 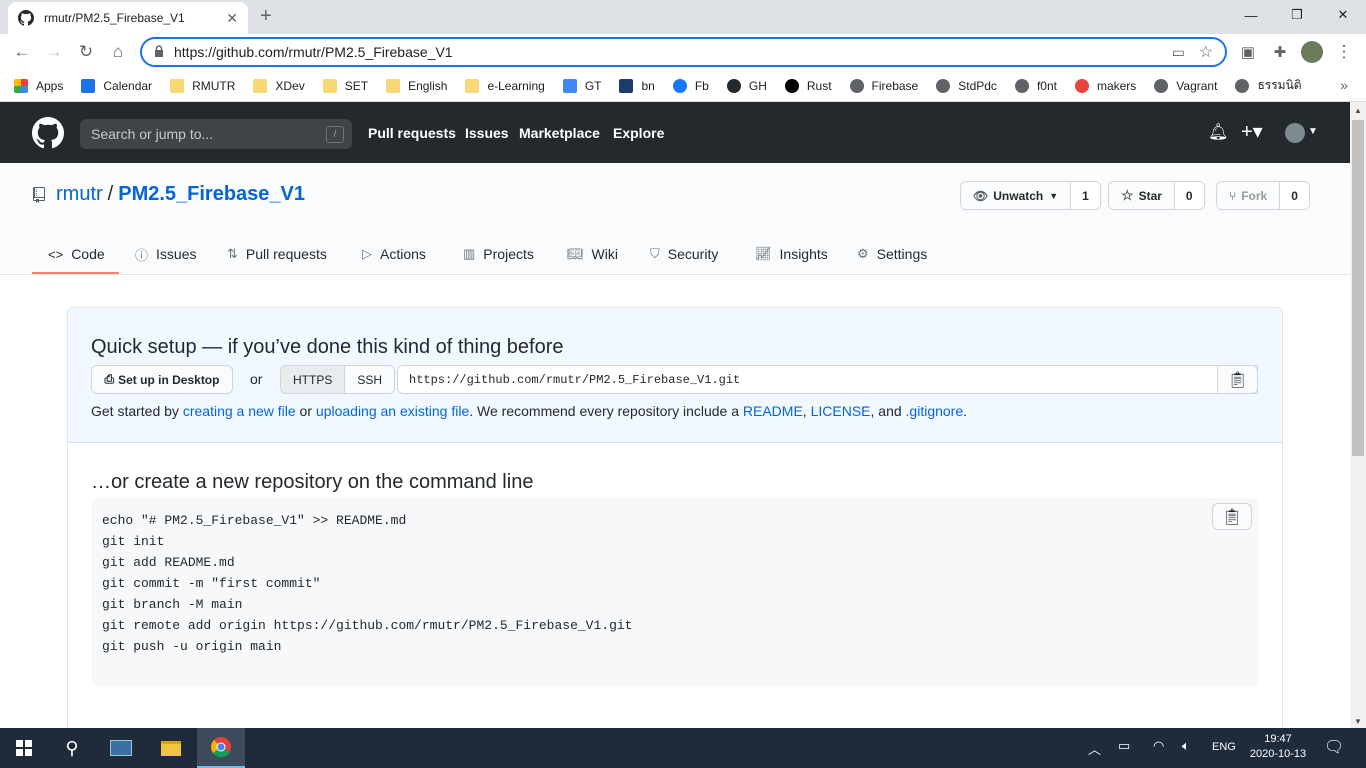 I want to click on minimize-icon: —, so click(x=1251, y=15).